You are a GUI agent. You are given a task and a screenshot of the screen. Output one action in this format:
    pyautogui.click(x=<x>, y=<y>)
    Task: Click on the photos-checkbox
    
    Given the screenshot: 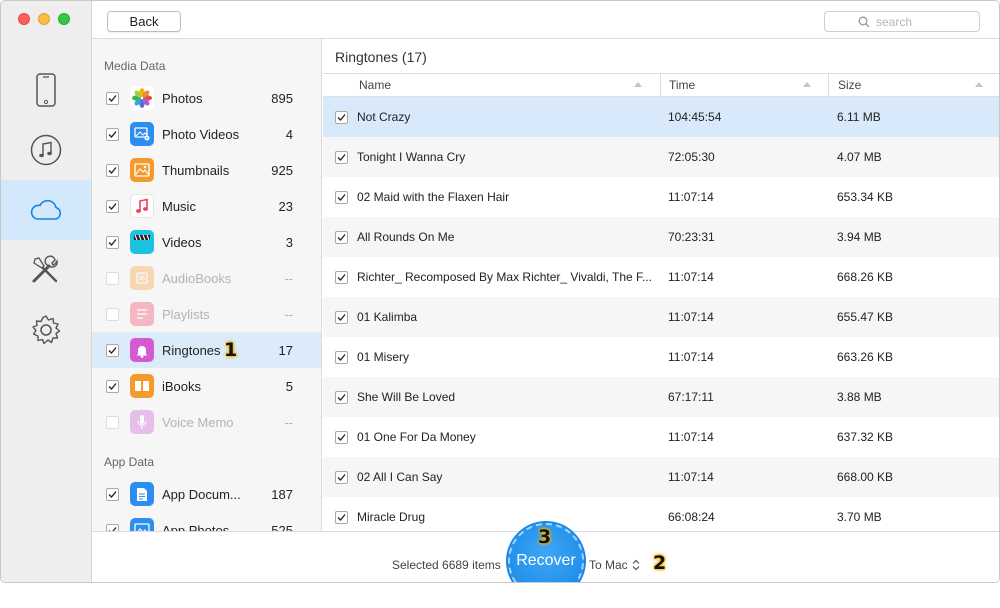 What is the action you would take?
    pyautogui.click(x=112, y=98)
    